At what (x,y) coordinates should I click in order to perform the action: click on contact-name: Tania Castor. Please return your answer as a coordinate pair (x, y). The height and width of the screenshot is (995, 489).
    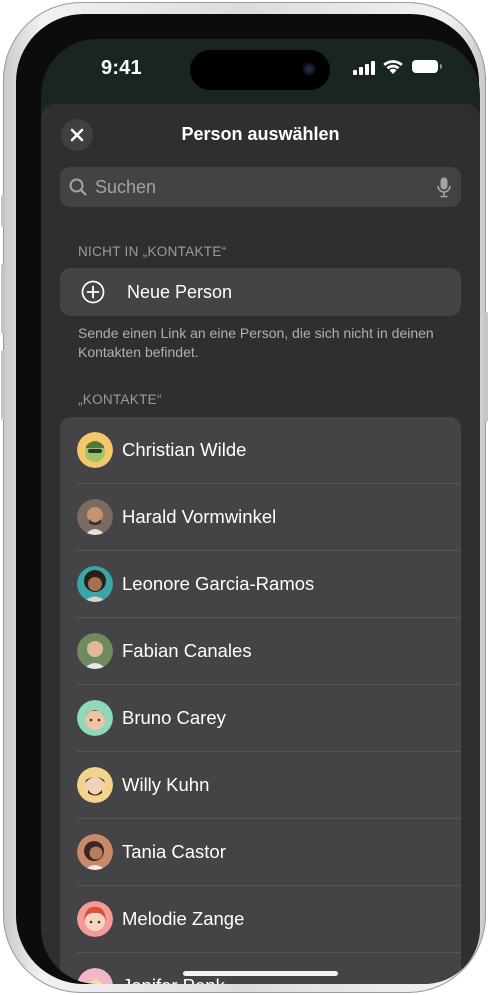
    Looking at the image, I should click on (174, 851).